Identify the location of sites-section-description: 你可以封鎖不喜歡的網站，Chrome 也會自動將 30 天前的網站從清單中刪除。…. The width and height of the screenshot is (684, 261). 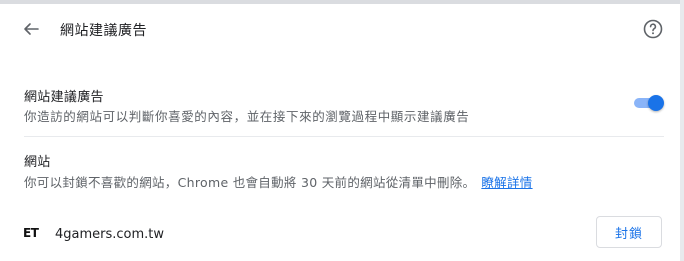
(278, 181).